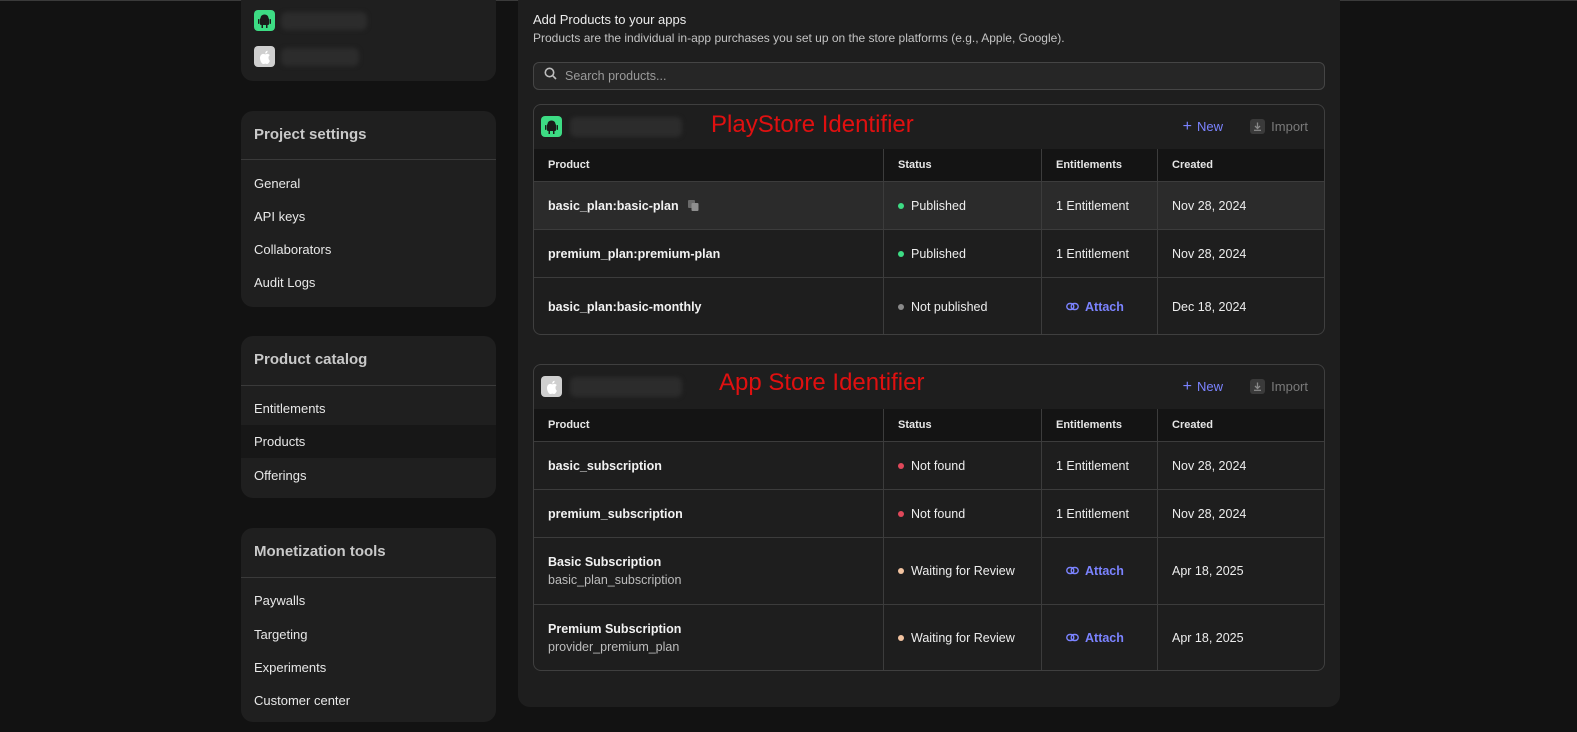 This screenshot has height=732, width=1577. Describe the element at coordinates (949, 306) in the screenshot. I see `status-text: Not published` at that location.